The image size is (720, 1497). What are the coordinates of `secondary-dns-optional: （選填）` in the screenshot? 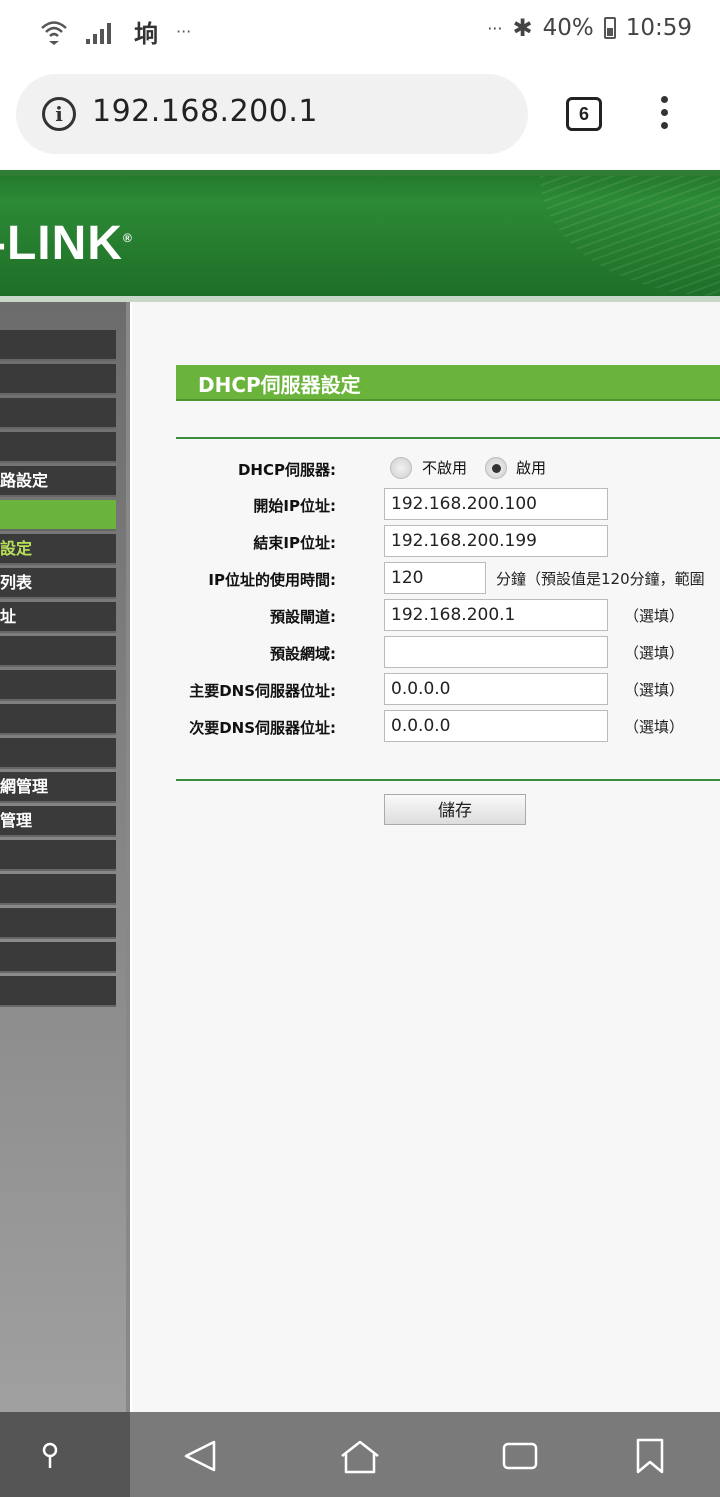 It's located at (654, 727).